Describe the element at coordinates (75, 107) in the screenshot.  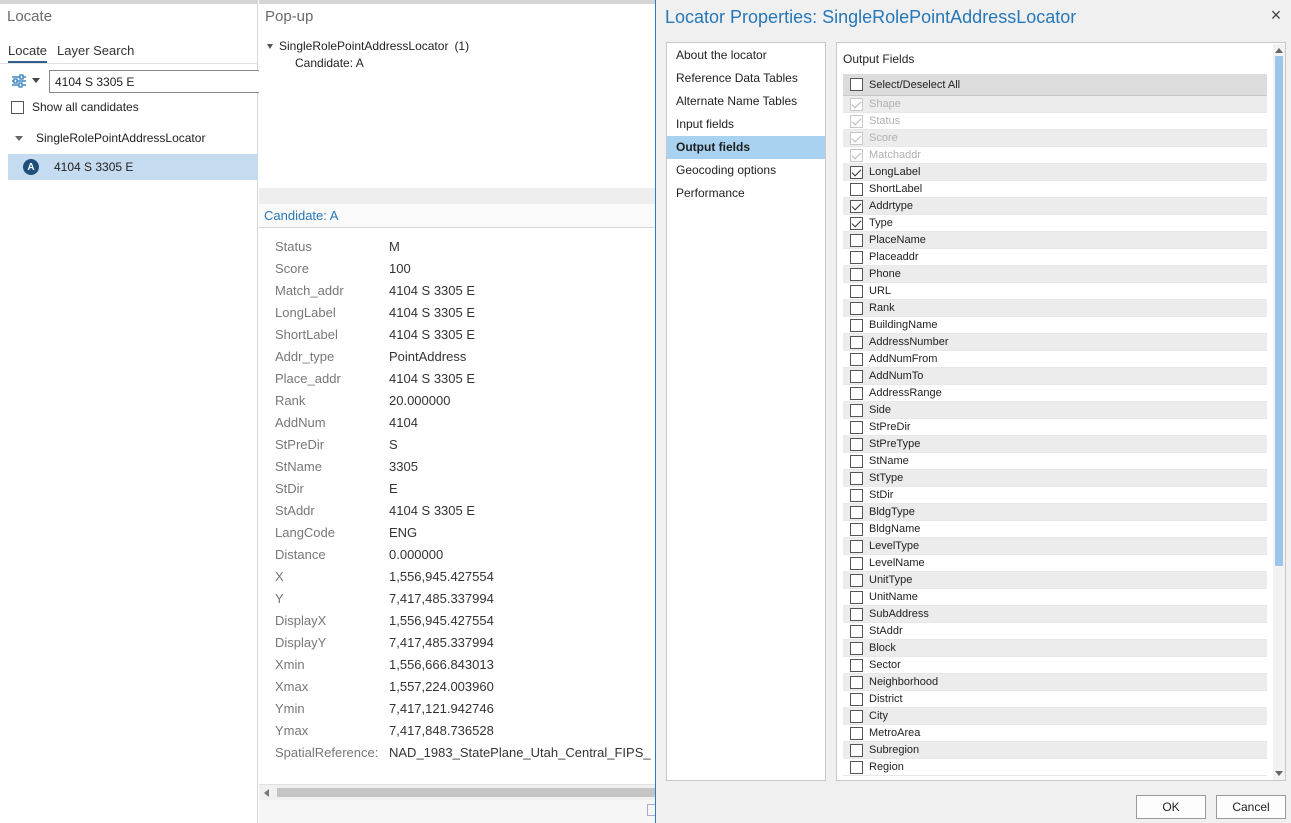
I see `show-all-candidates-checkbox: Show all candidates` at that location.